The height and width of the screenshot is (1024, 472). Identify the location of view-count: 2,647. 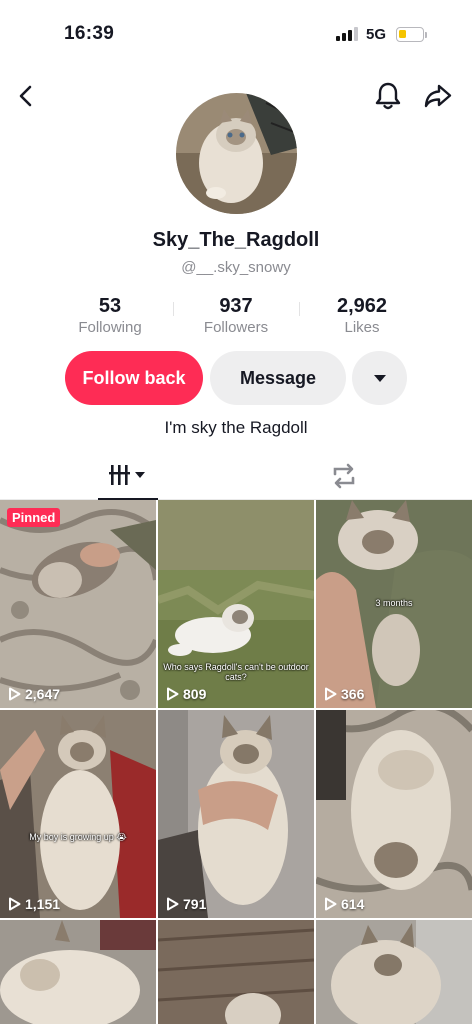
(34, 694).